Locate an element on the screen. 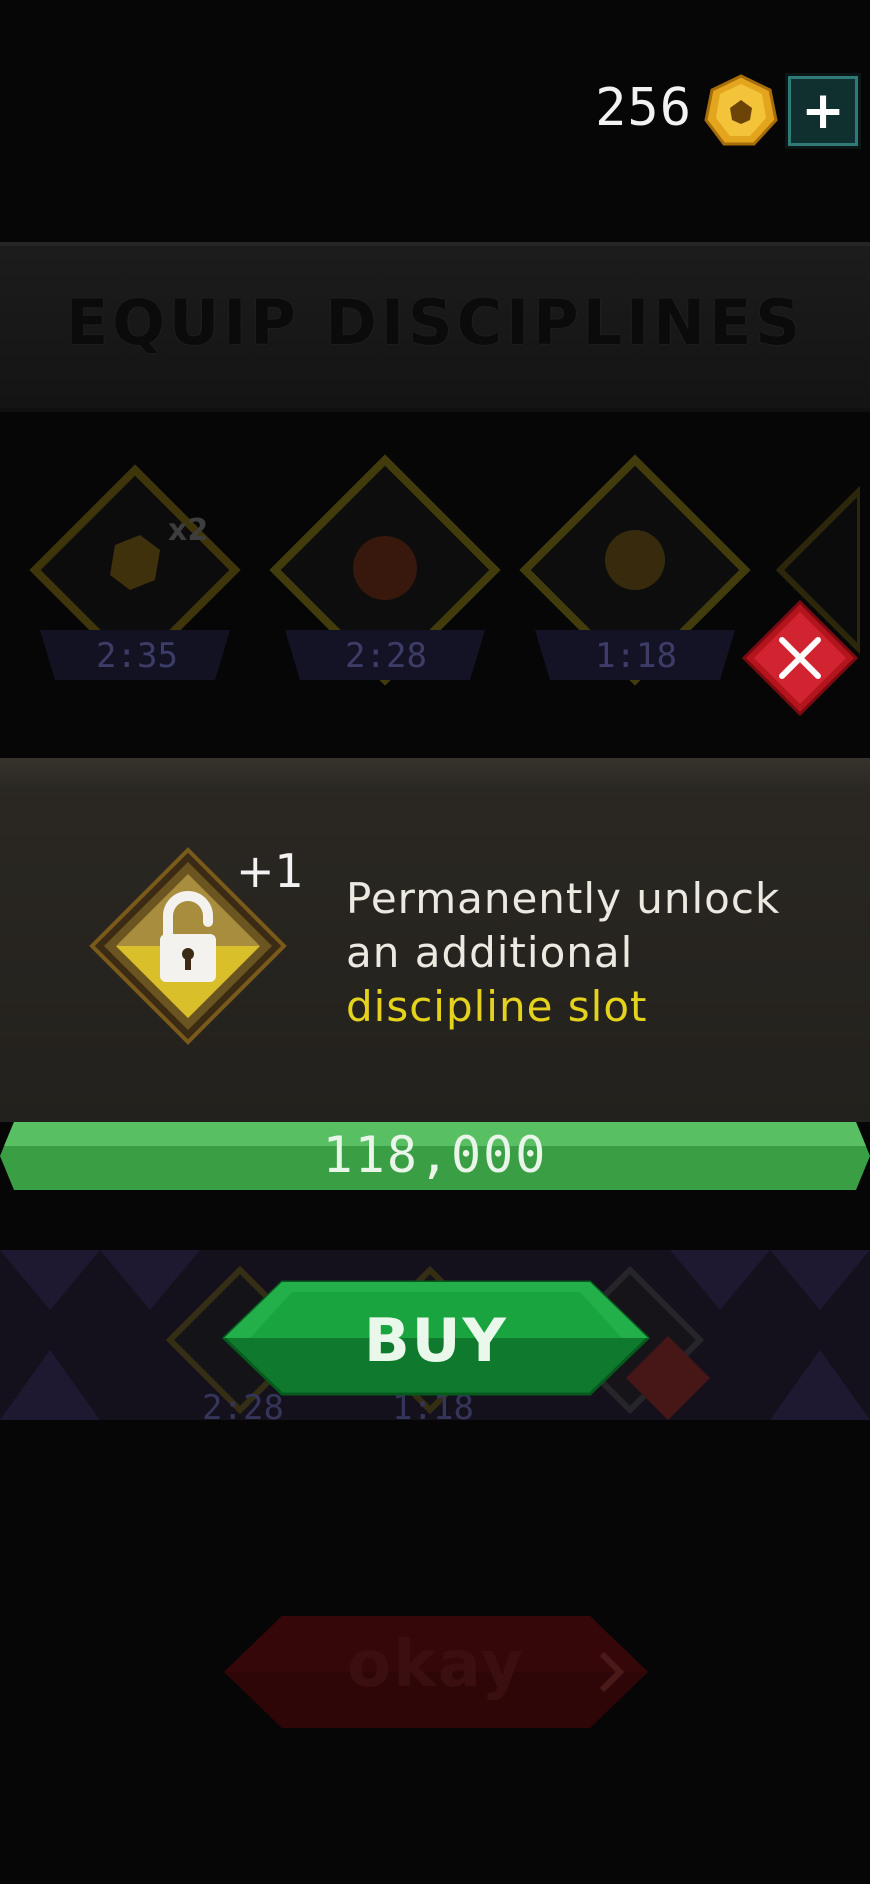  description-highlight: discipline slot is located at coordinates (497, 1006).